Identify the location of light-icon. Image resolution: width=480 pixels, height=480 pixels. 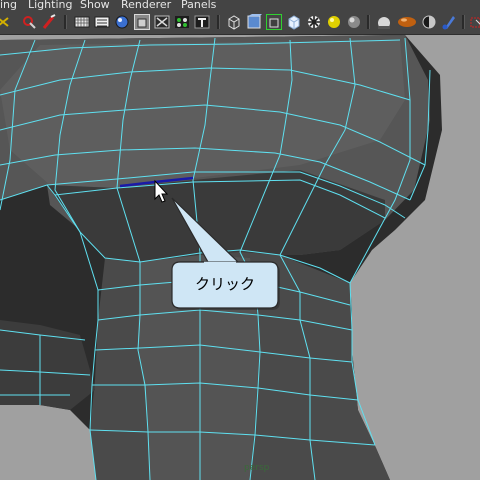
(314, 22).